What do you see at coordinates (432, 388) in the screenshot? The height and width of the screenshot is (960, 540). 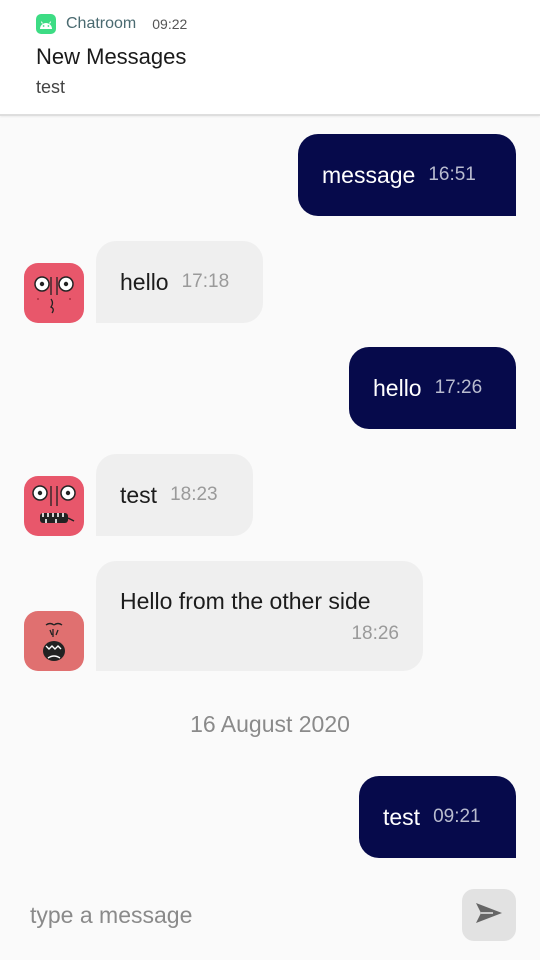 I see `outgoing-message-bubble: hello 17:26` at bounding box center [432, 388].